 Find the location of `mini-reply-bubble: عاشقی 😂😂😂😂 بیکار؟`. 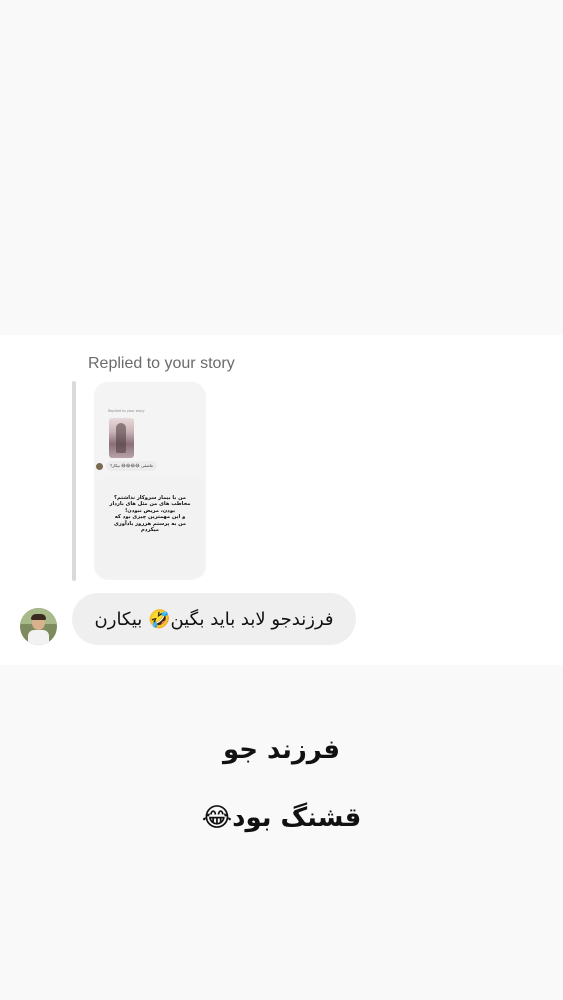

mini-reply-bubble: عاشقی 😂😂😂😂 بیکار؟ is located at coordinates (132, 466).